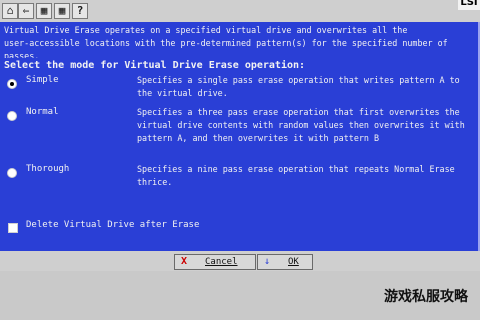 This screenshot has height=320, width=480. I want to click on back-icon: ⇐, so click(26, 11).